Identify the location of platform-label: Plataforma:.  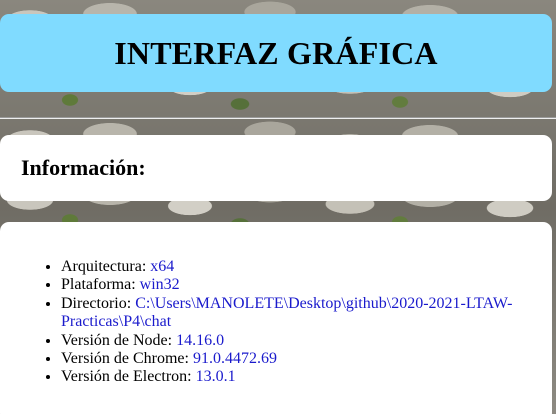
(100, 285).